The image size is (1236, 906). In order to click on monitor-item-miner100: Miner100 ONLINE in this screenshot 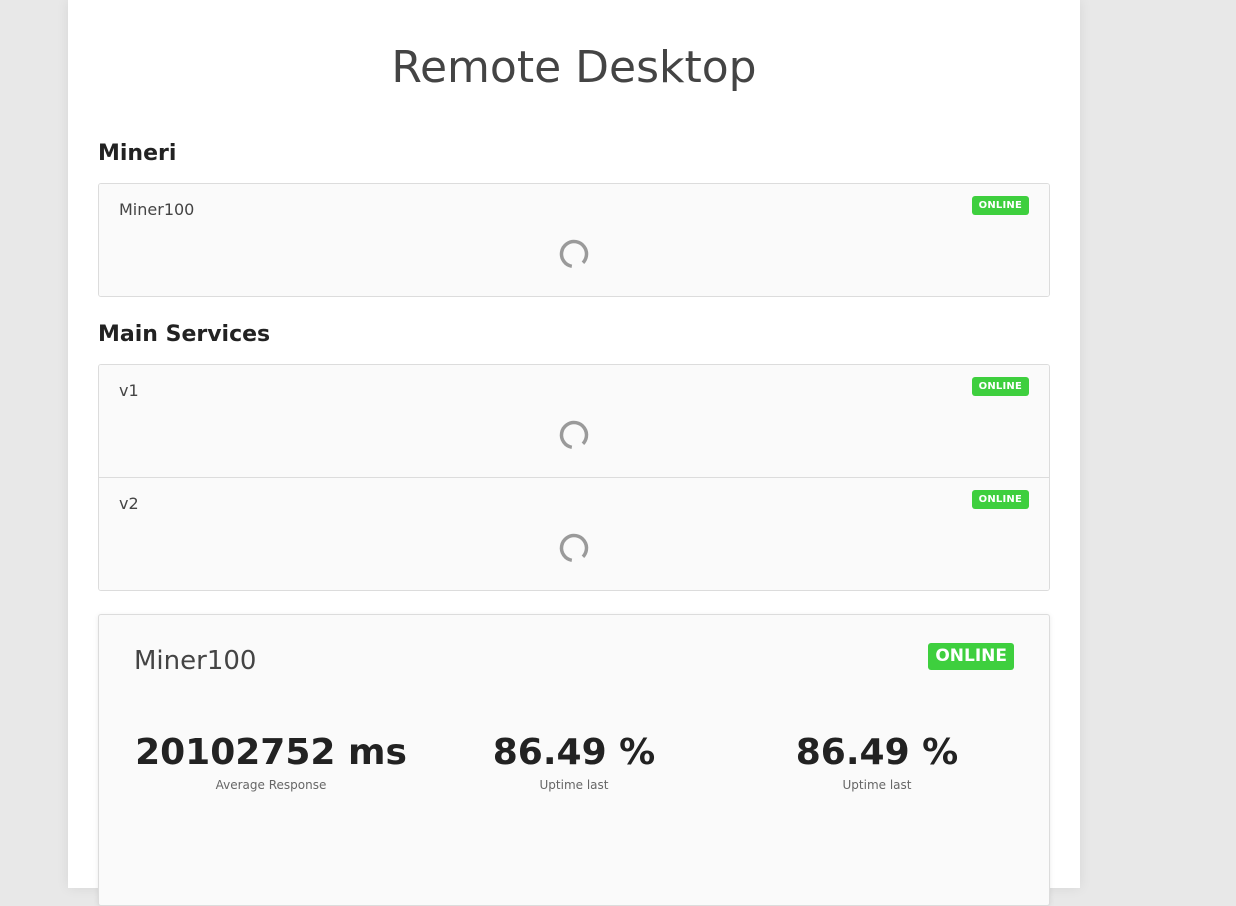, I will do `click(574, 240)`.